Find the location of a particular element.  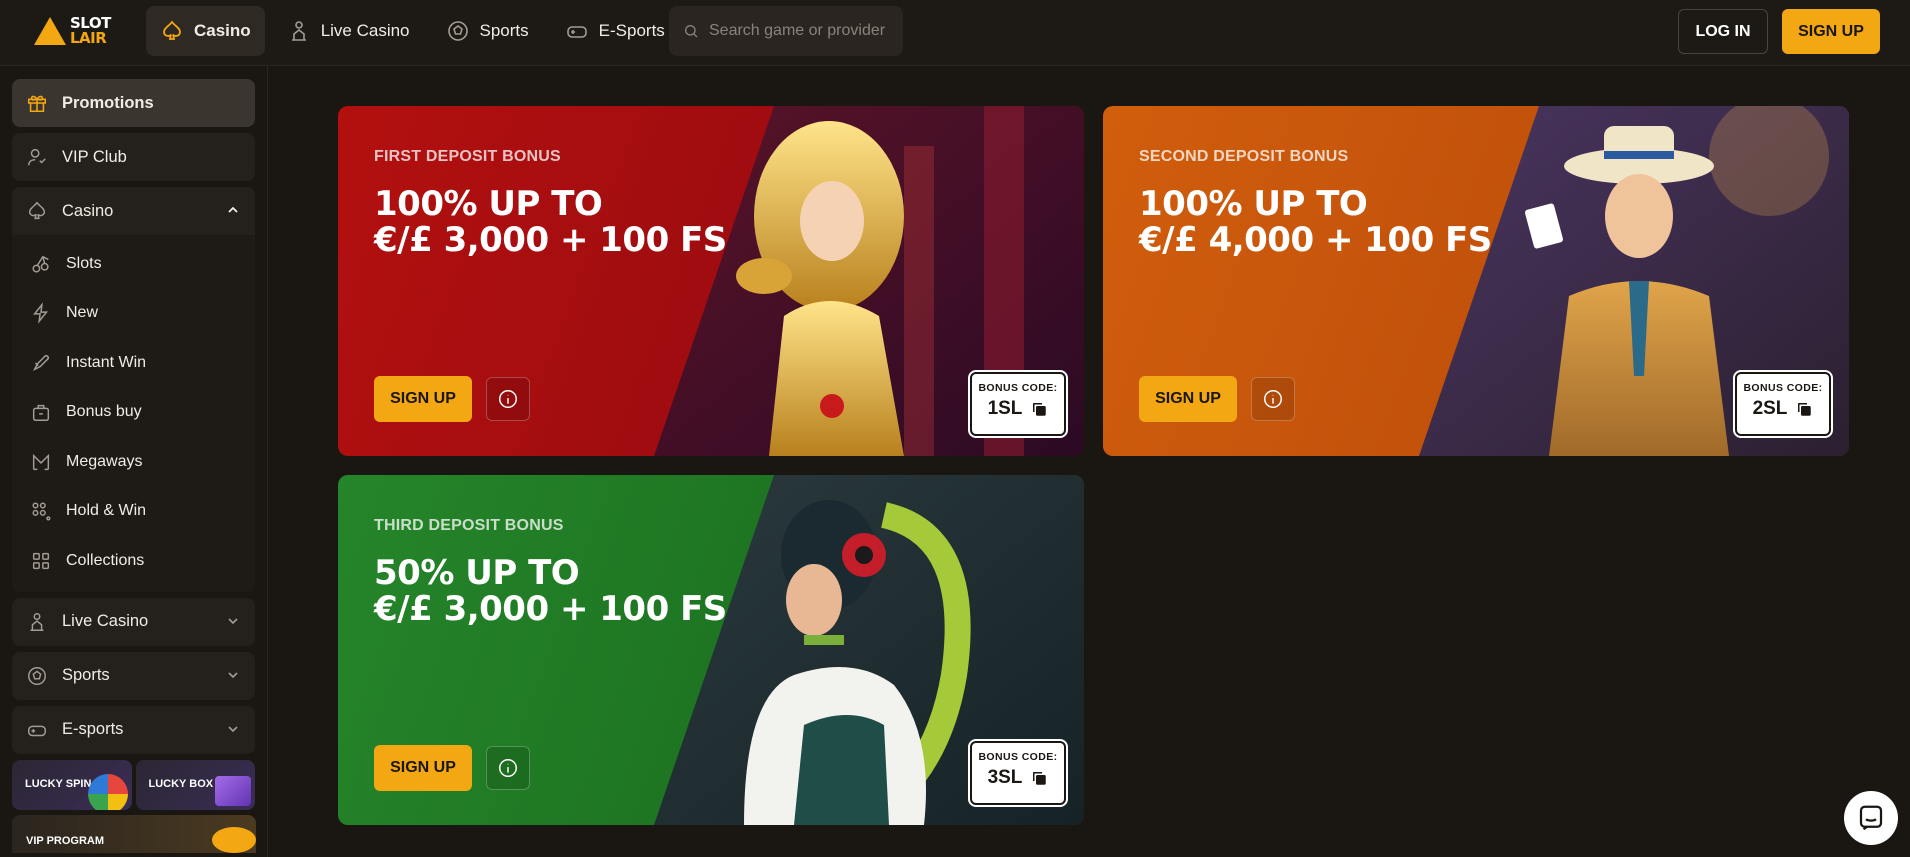

bonus-code-box: BONUS CODE: 1SL is located at coordinates (1018, 404).